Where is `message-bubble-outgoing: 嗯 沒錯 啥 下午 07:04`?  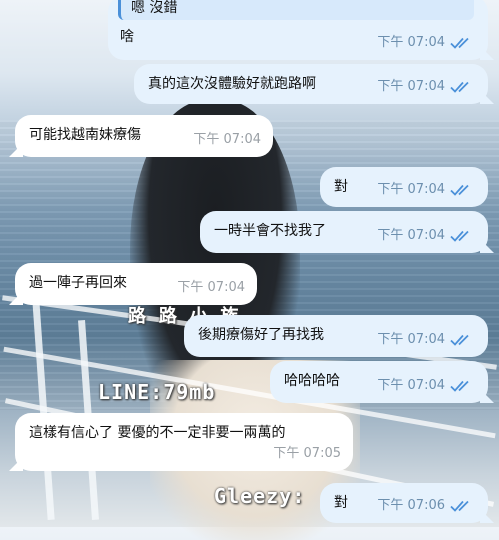 message-bubble-outgoing: 嗯 沒錯 啥 下午 07:04 is located at coordinates (301, 30).